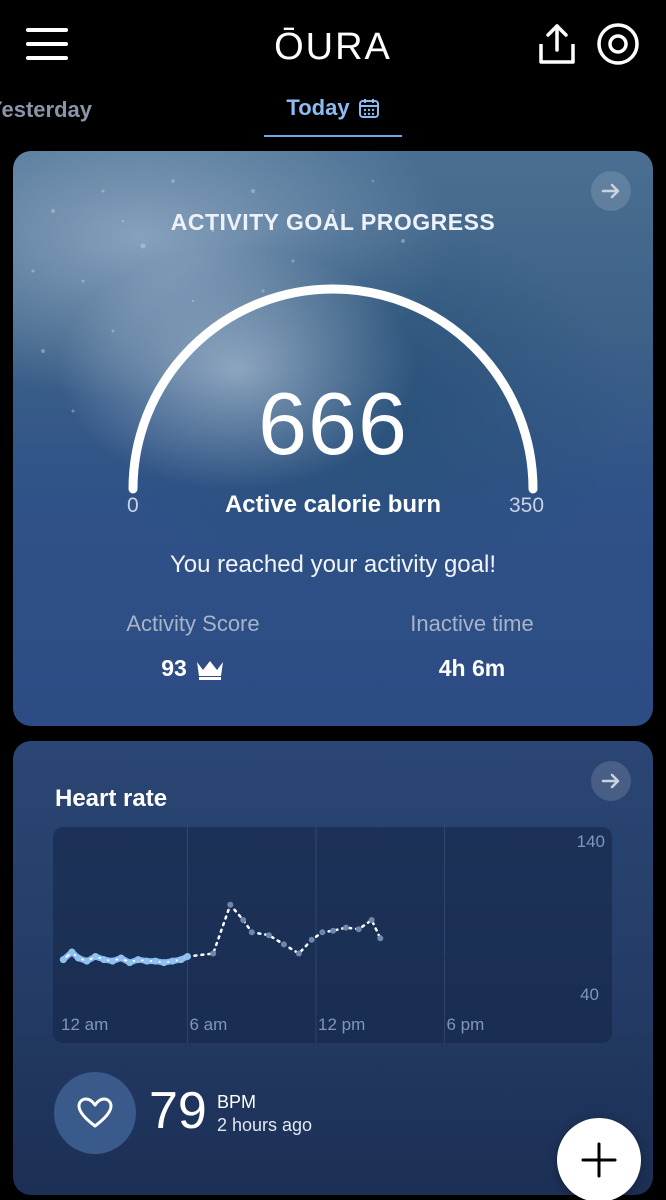 The height and width of the screenshot is (1200, 666). Describe the element at coordinates (174, 668) in the screenshot. I see `activity-score-value: 93` at that location.